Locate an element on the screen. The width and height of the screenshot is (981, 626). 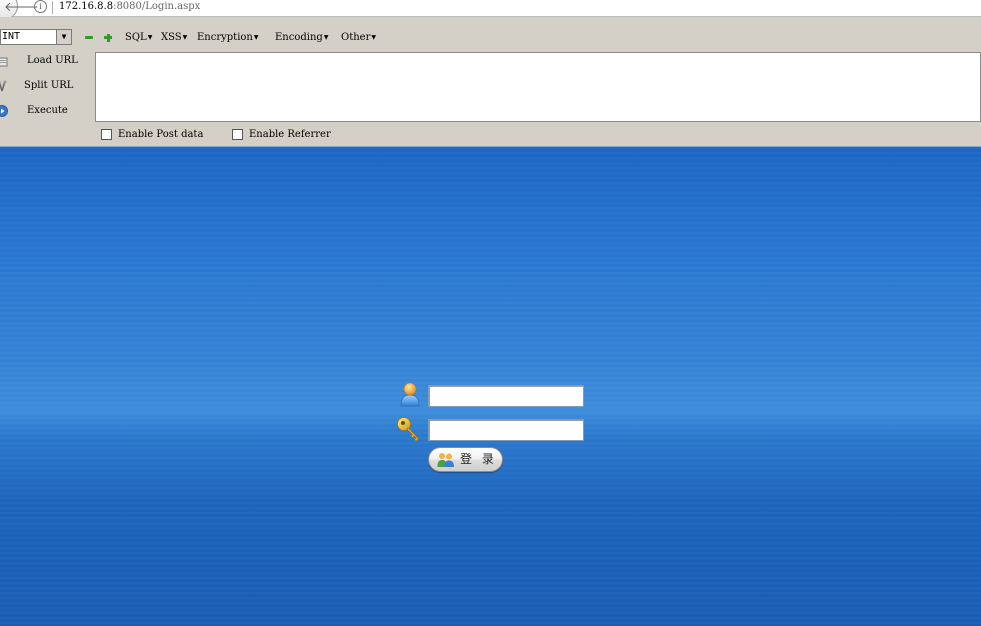
username-input is located at coordinates (506, 396).